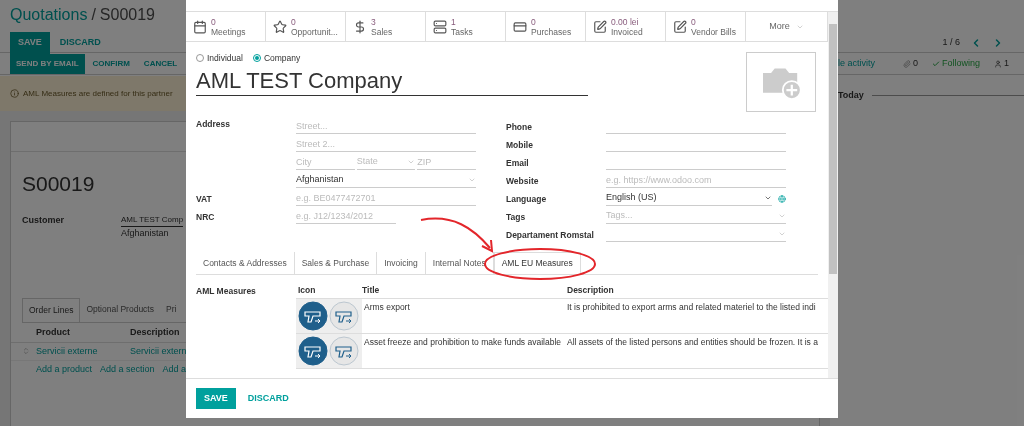 The image size is (1024, 426). What do you see at coordinates (152, 220) in the screenshot?
I see `customer-link: AML TEST Comp` at bounding box center [152, 220].